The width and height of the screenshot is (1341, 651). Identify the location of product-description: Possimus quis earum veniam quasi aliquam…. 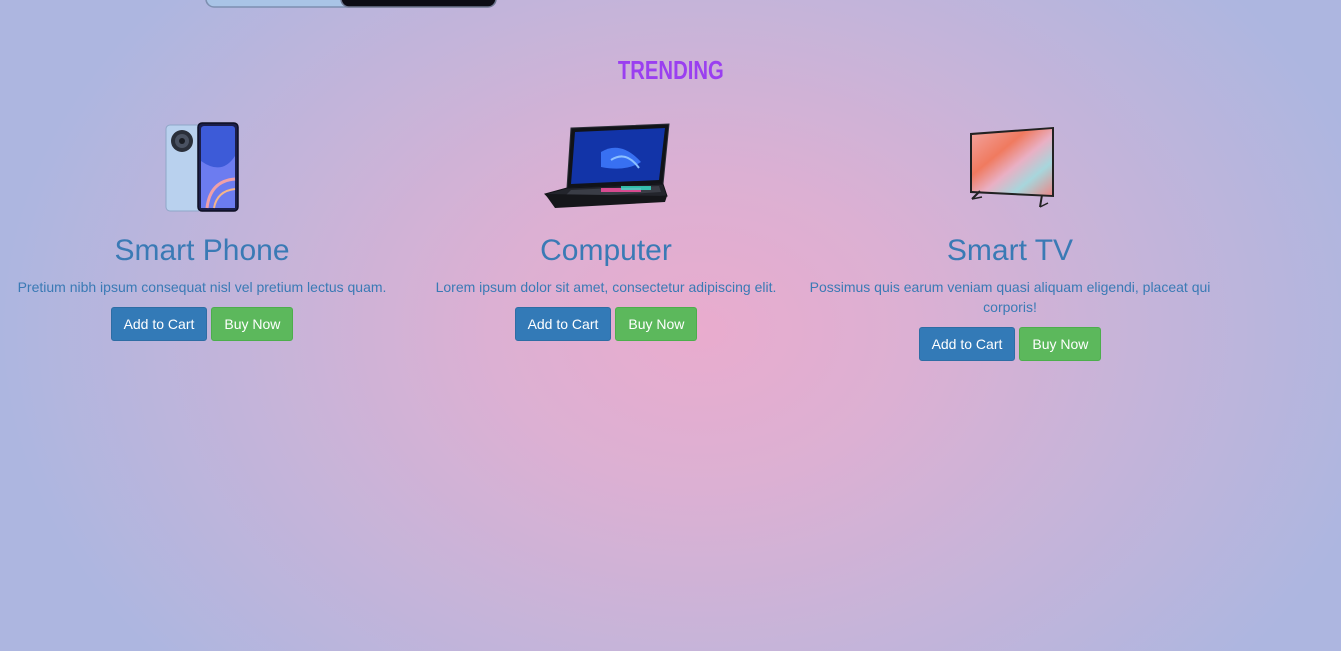
(1010, 297).